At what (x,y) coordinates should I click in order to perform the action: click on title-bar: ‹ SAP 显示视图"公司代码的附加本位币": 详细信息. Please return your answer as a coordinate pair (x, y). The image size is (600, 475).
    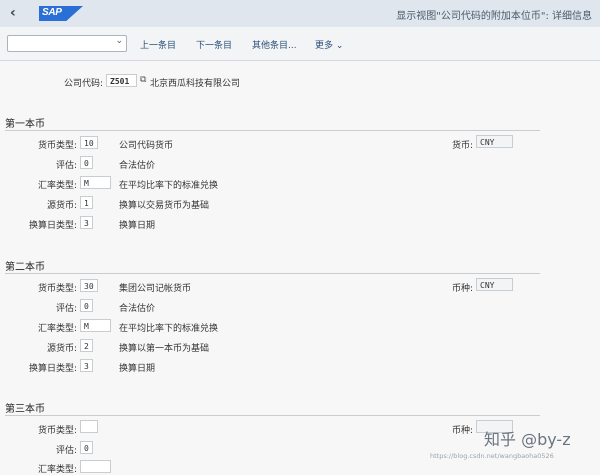
    Looking at the image, I should click on (300, 13).